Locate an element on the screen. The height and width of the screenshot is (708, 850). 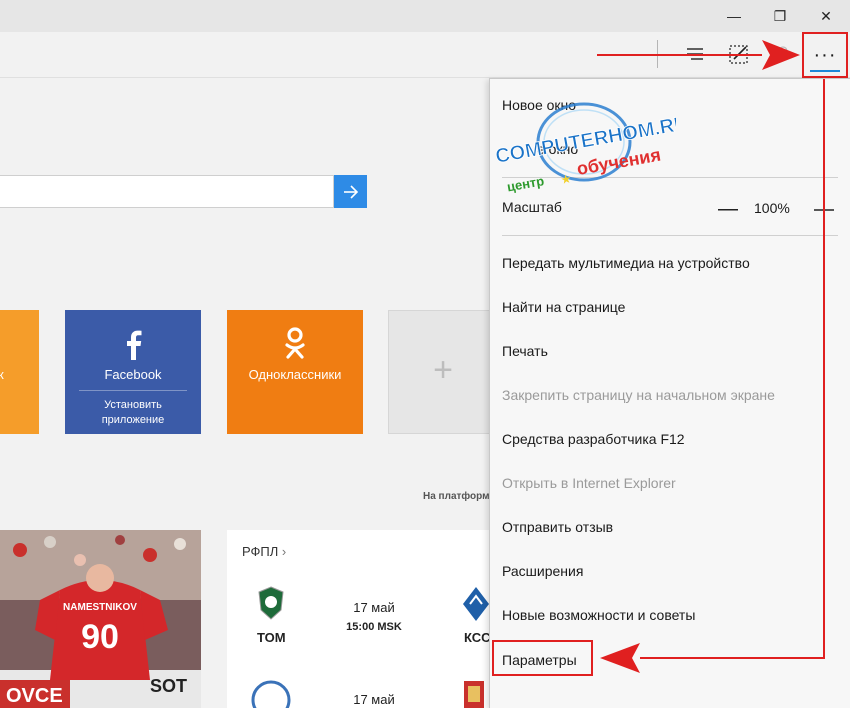
menu-open-in-ie: Открыть в Internet Explorer is located at coordinates (589, 483).